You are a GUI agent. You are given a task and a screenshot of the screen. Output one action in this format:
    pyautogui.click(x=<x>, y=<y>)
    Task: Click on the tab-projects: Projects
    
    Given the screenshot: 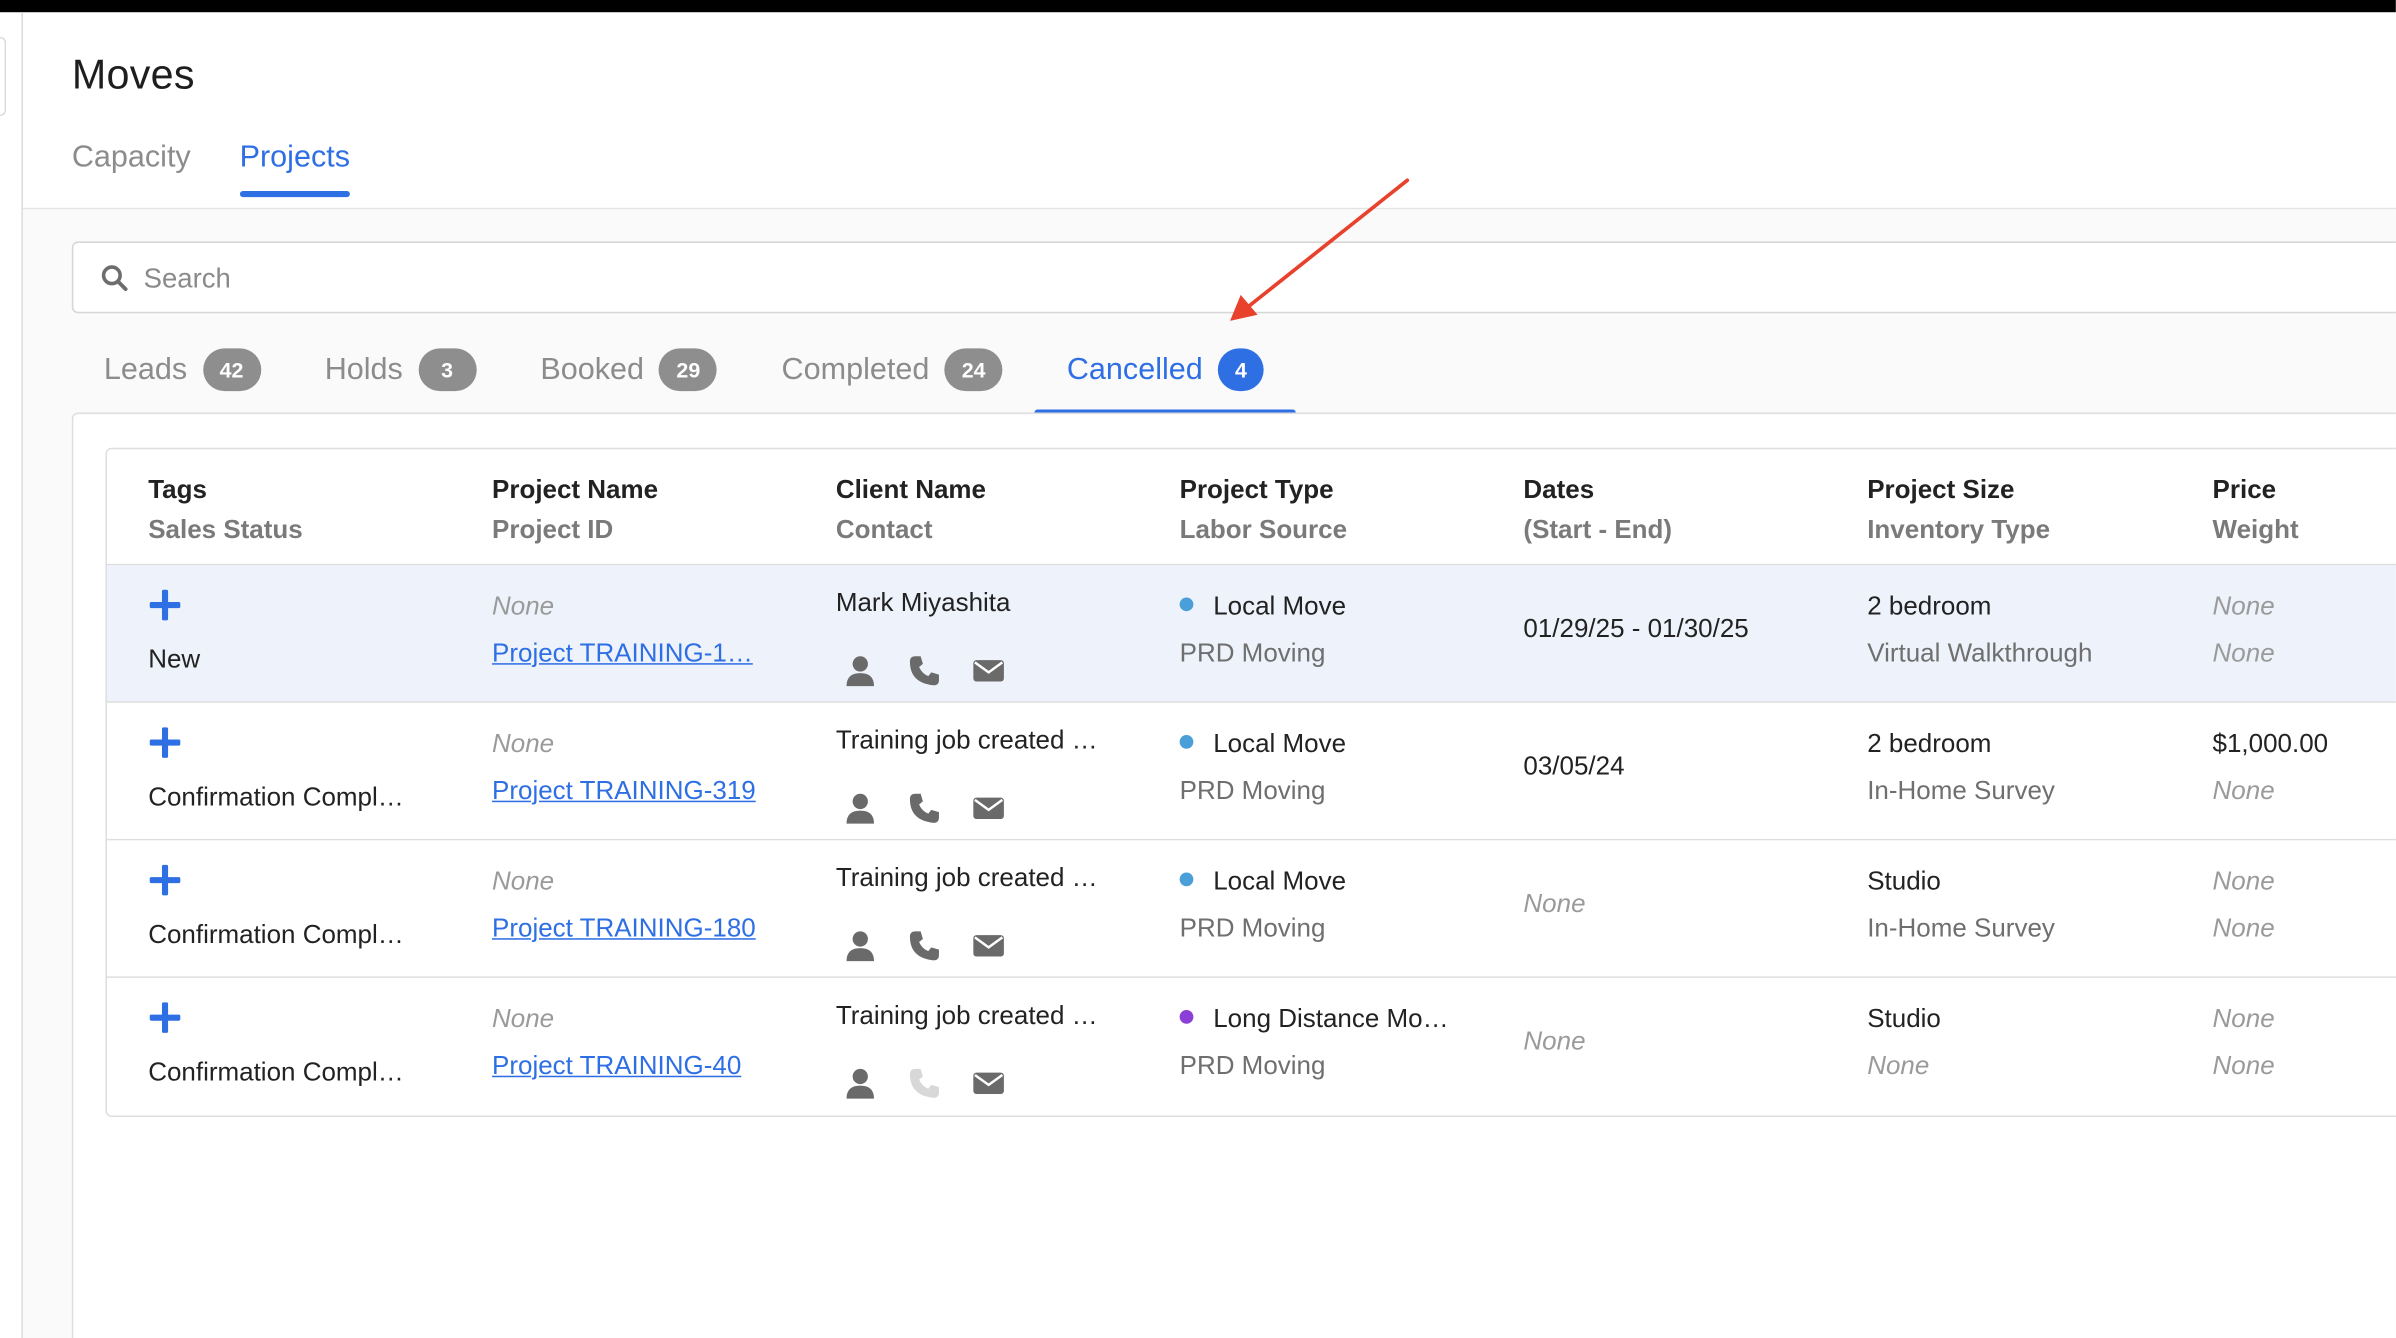 What is the action you would take?
    pyautogui.click(x=295, y=169)
    